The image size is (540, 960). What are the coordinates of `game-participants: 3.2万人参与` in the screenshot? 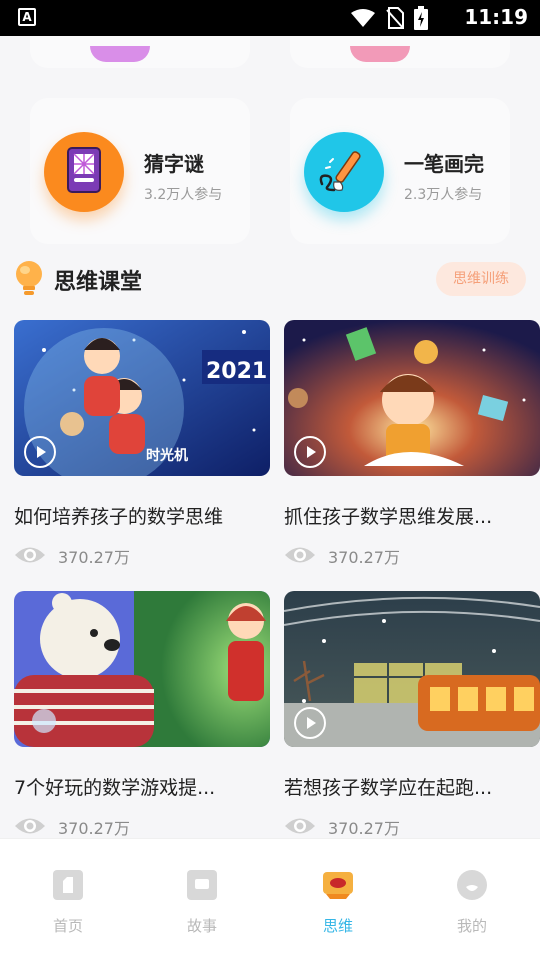 It's located at (183, 195).